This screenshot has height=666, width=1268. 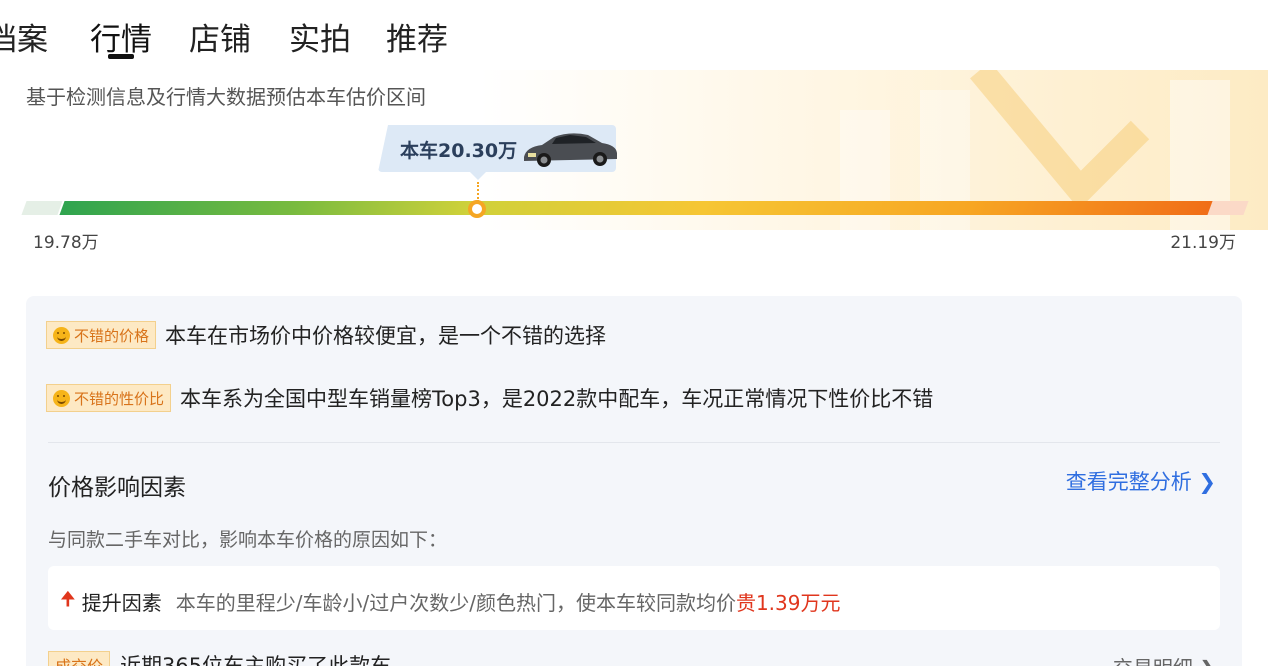 What do you see at coordinates (1203, 243) in the screenshot?
I see `range-max-price: 21.19万` at bounding box center [1203, 243].